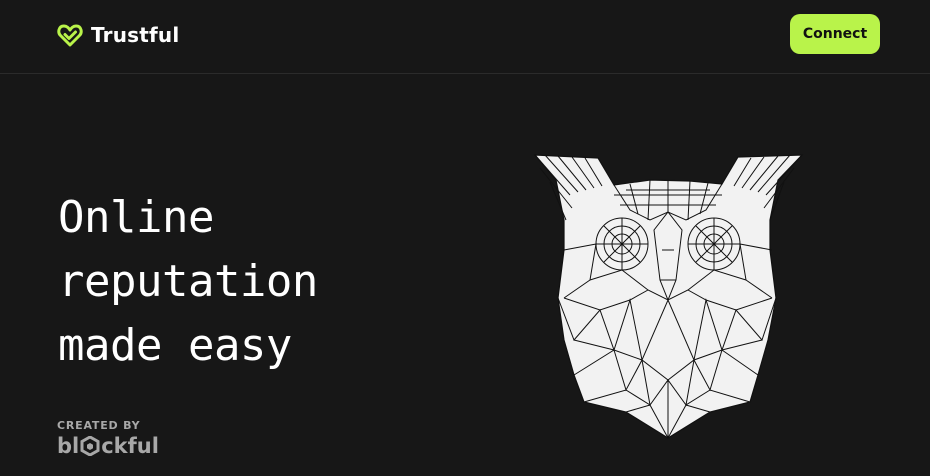  What do you see at coordinates (70, 35) in the screenshot?
I see `heart-check-icon` at bounding box center [70, 35].